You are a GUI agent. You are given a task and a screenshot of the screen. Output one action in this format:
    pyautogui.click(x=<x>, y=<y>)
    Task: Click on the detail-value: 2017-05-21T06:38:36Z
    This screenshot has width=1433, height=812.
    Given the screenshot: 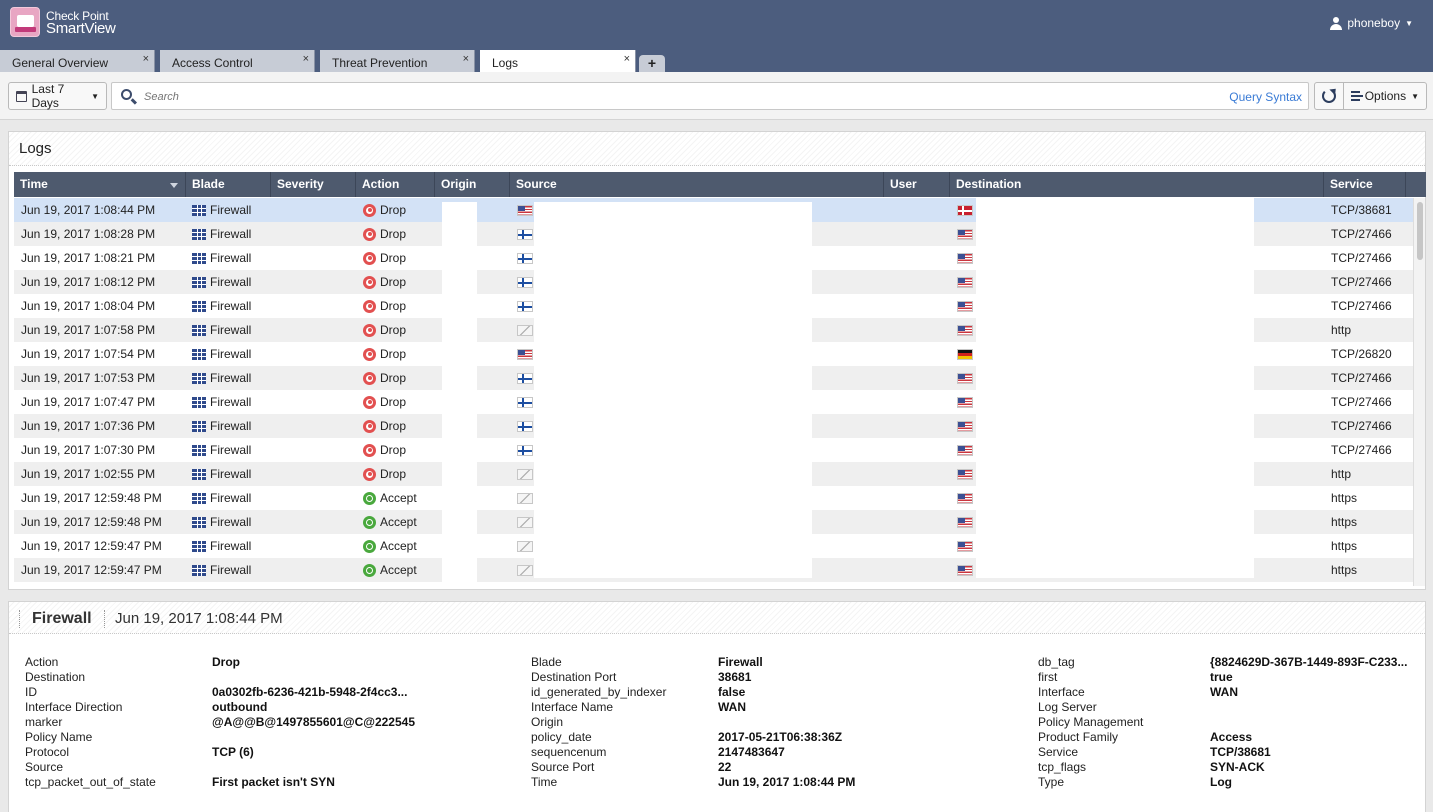 What is the action you would take?
    pyautogui.click(x=780, y=737)
    